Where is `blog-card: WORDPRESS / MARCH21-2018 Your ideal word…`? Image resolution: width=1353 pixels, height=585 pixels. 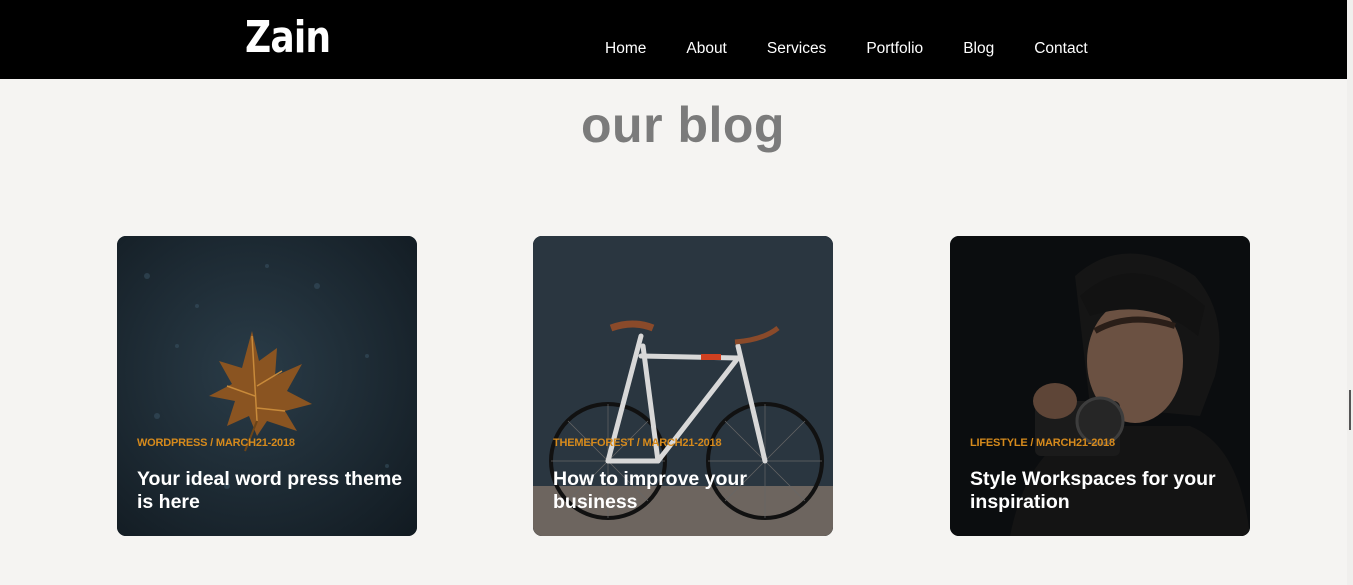 blog-card: WORDPRESS / MARCH21-2018 Your ideal word… is located at coordinates (267, 386).